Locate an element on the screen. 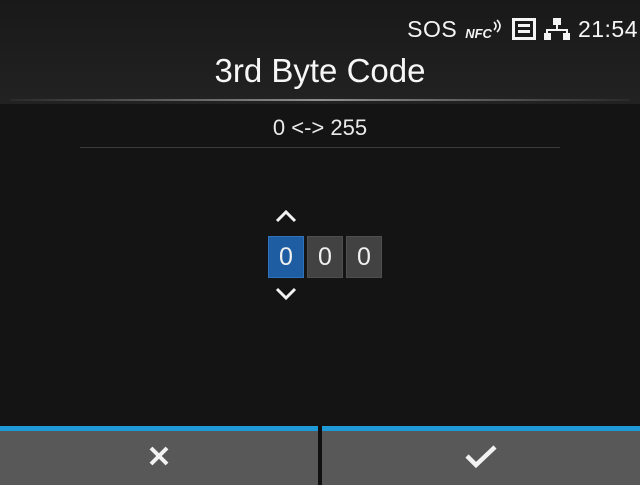 The width and height of the screenshot is (640, 485). digit-hundreds: 0 is located at coordinates (286, 257).